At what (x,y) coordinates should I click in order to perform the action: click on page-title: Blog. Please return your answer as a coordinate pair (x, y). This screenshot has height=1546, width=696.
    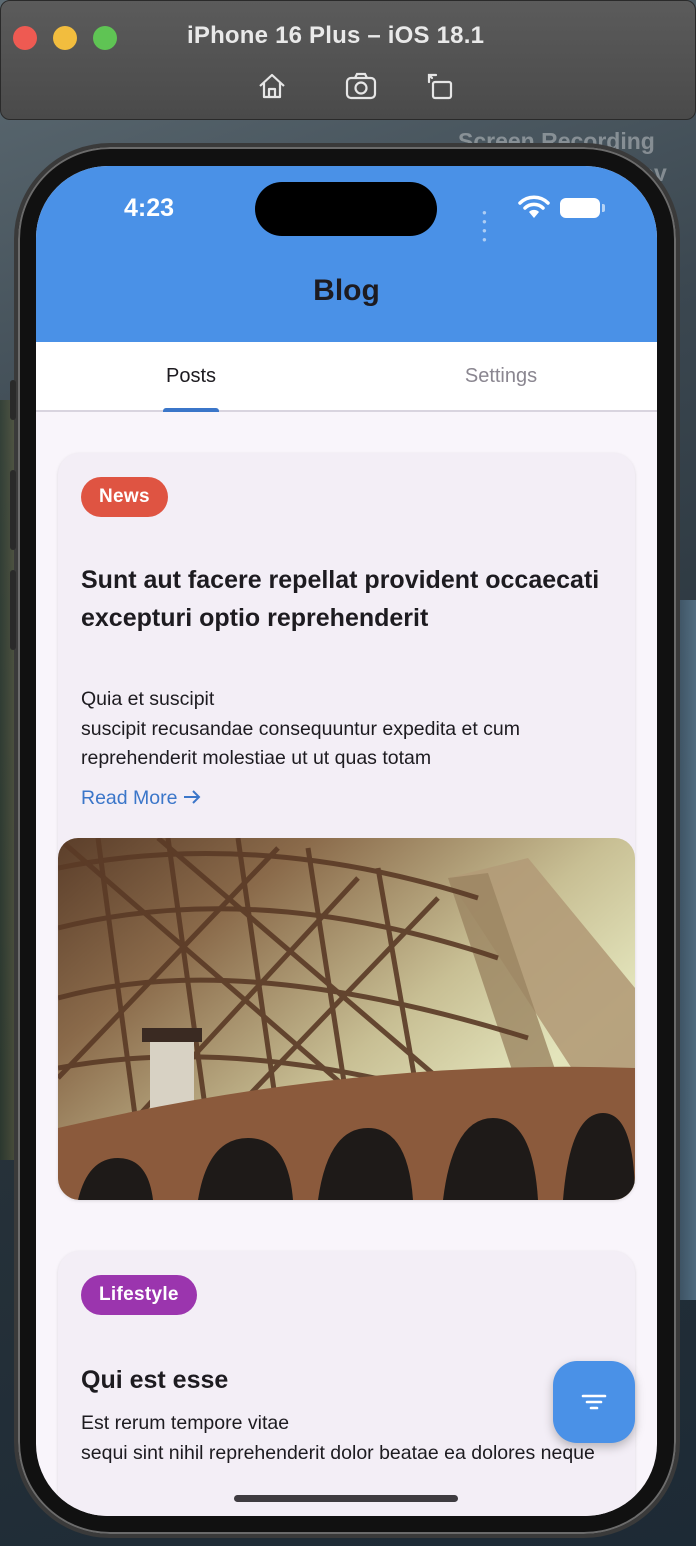
    Looking at the image, I should click on (346, 290).